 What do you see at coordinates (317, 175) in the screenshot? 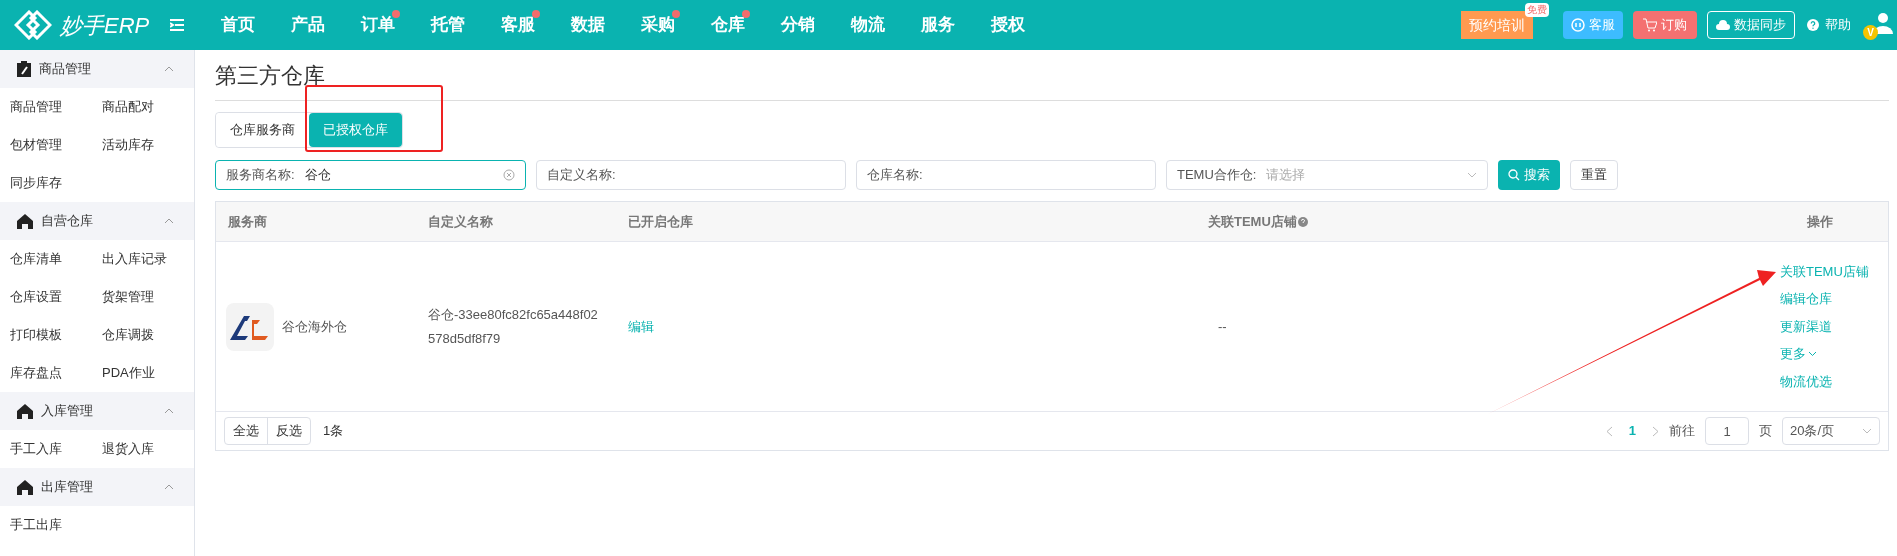
I see `field-value: 谷仓` at bounding box center [317, 175].